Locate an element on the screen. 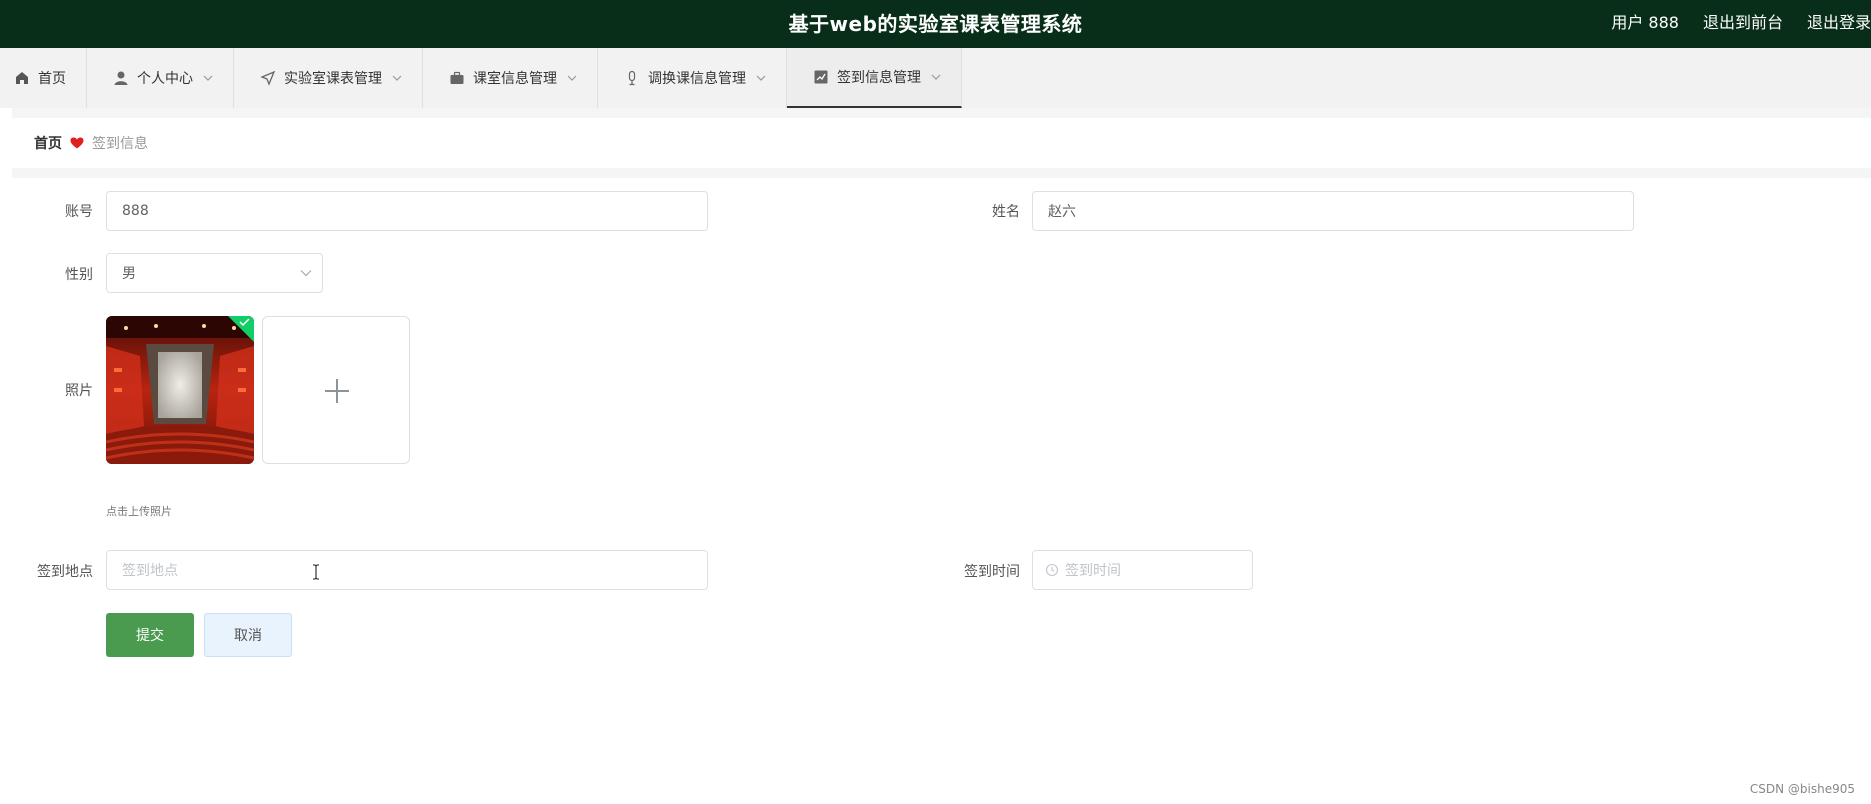 Image resolution: width=1871 pixels, height=804 pixels. home-icon is located at coordinates (22, 78).